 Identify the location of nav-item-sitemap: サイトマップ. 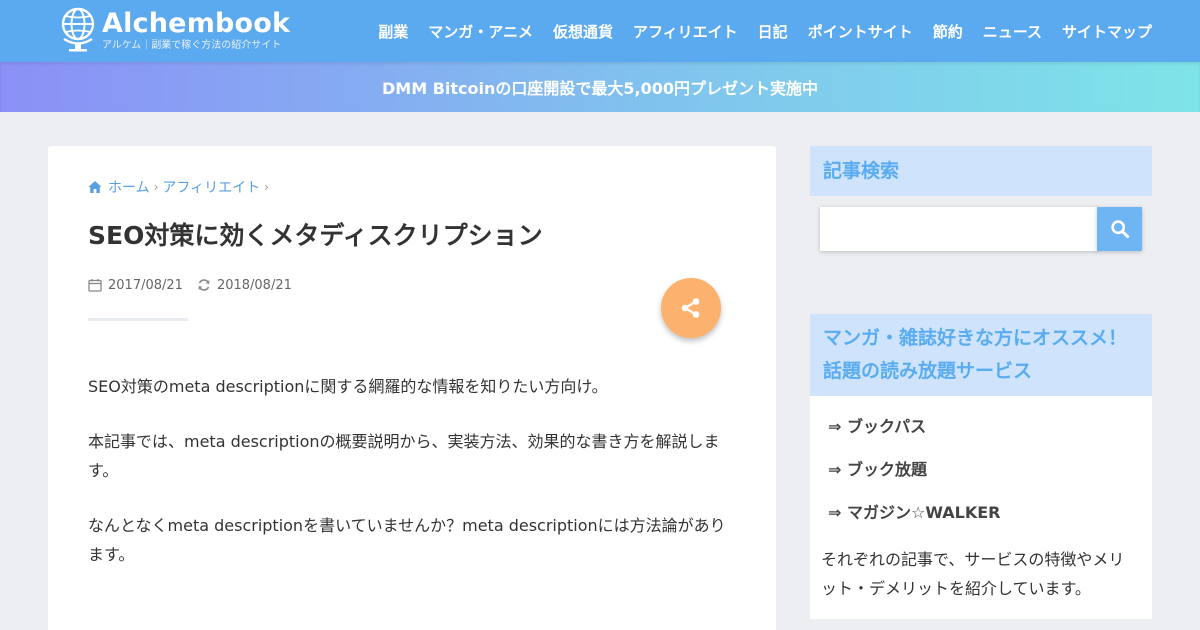
(1107, 31).